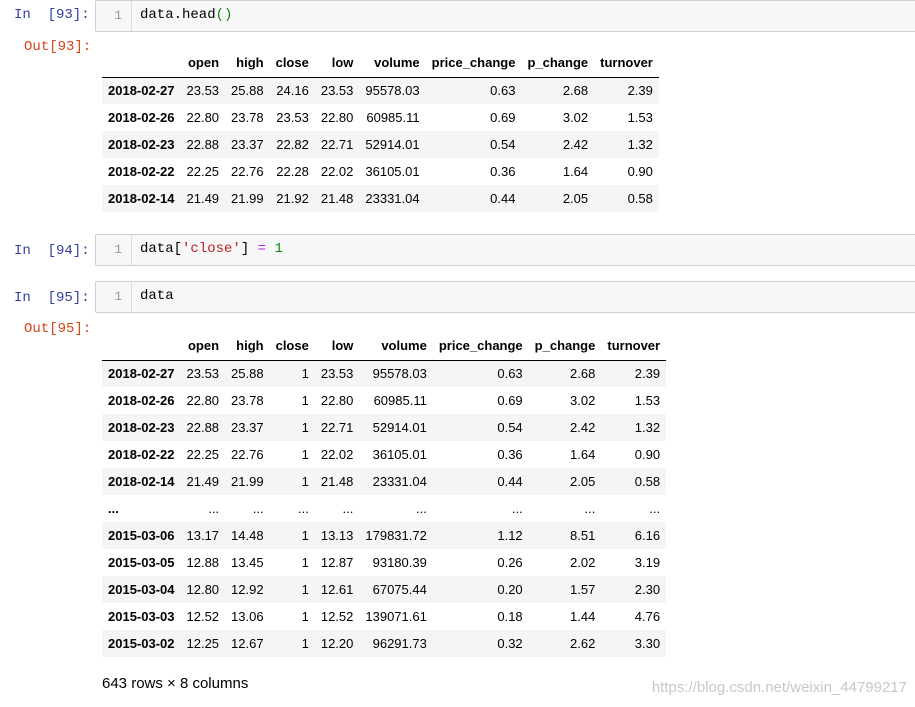  Describe the element at coordinates (292, 198) in the screenshot. I see `table-cell: 21.92` at that location.